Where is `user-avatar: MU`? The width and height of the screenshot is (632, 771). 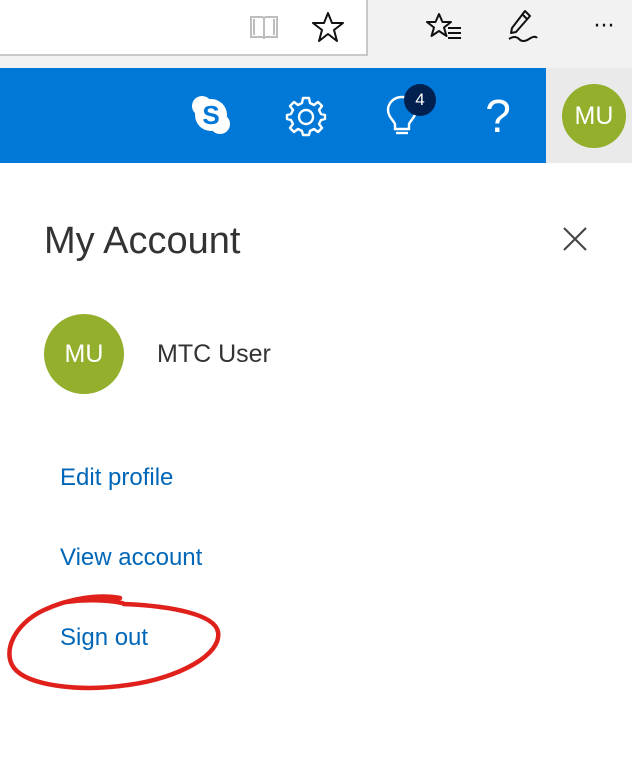 user-avatar: MU is located at coordinates (84, 354).